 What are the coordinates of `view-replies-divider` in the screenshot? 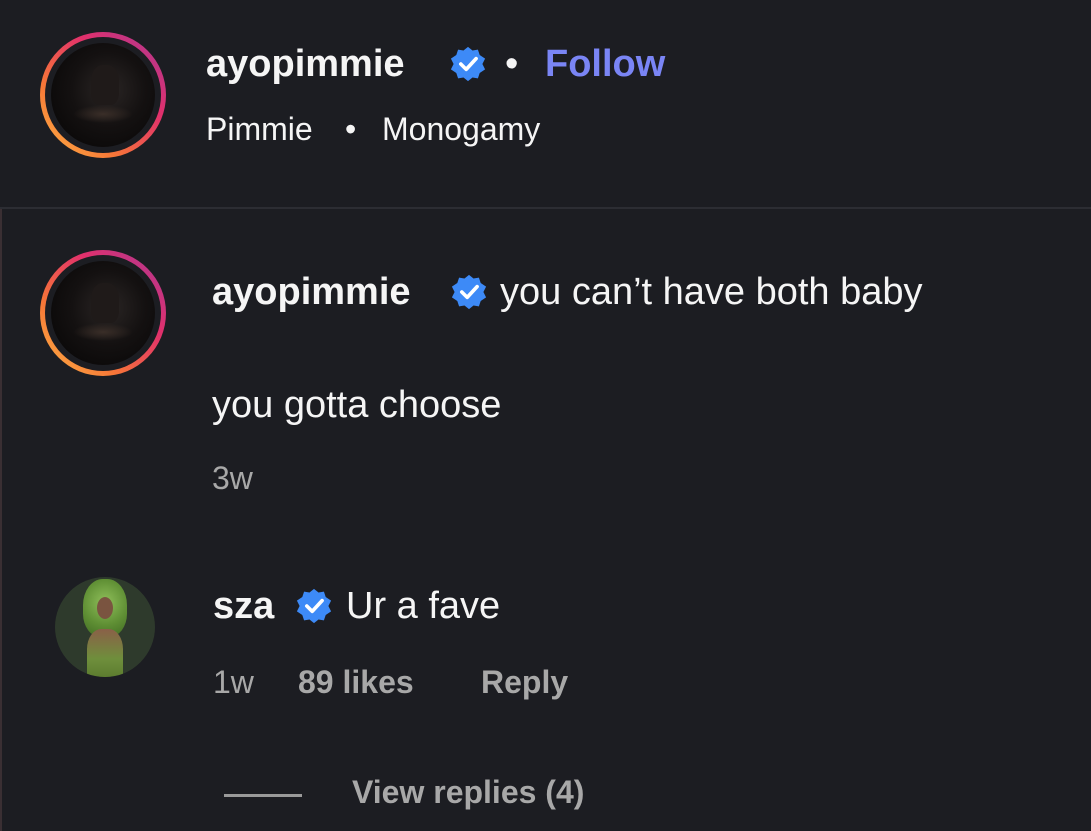 It's located at (263, 795).